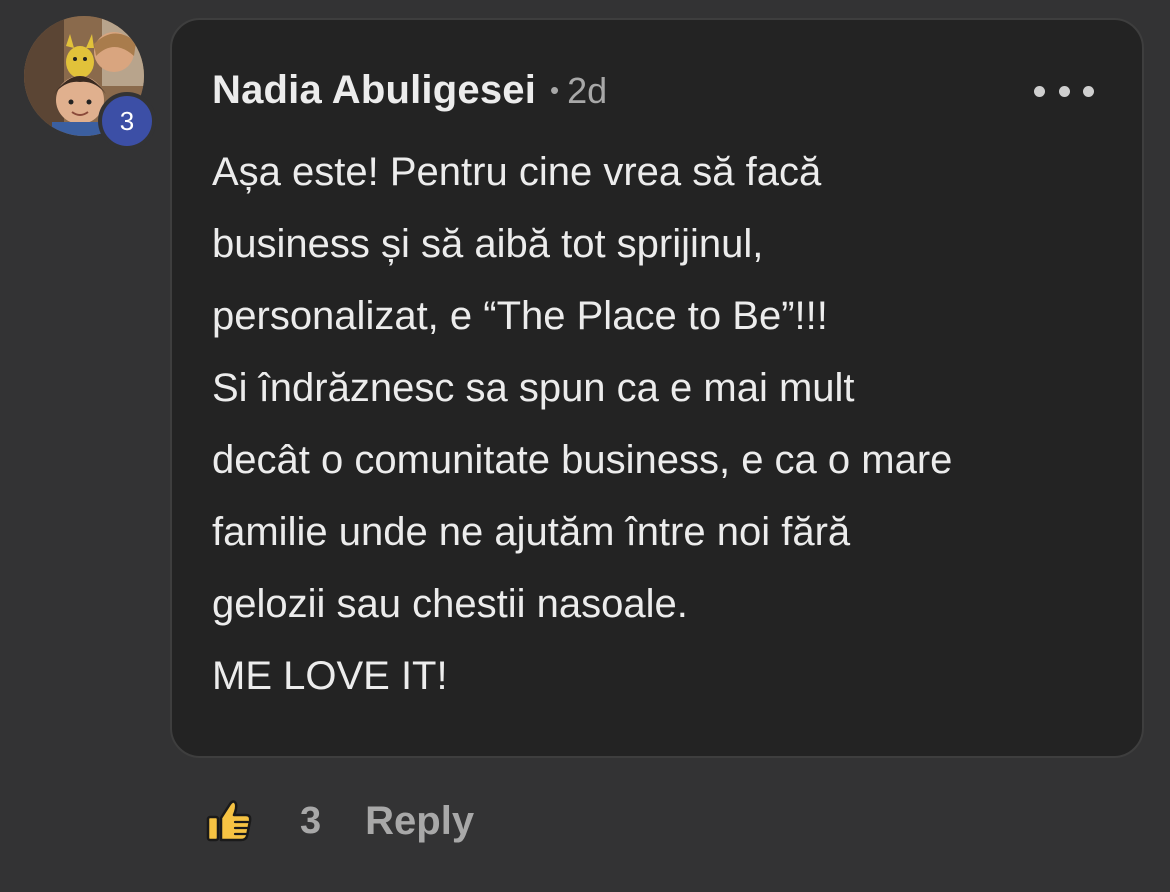  I want to click on level-badge: 3, so click(127, 121).